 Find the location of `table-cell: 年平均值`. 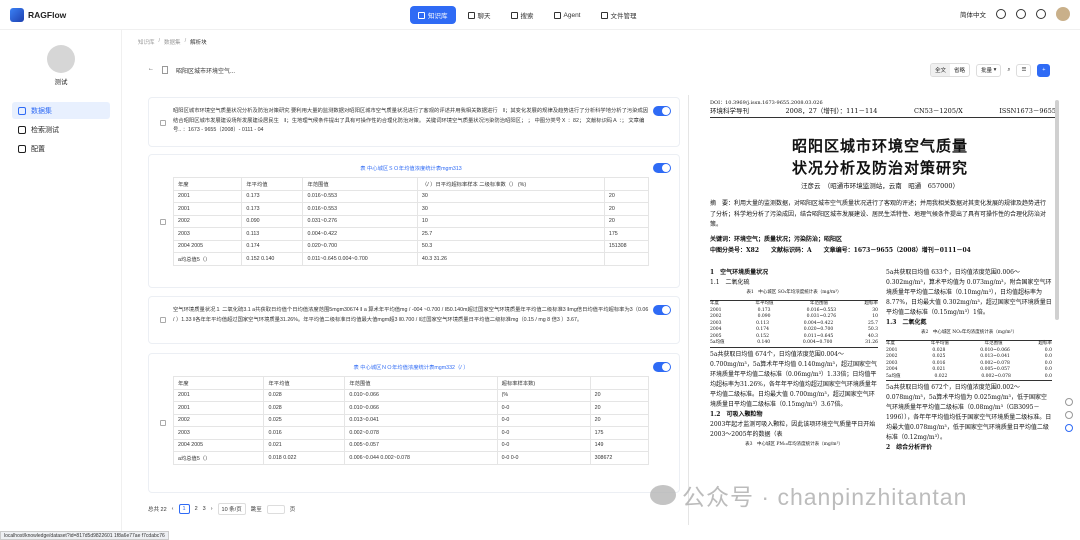

table-cell: 年平均值 is located at coordinates (304, 383).